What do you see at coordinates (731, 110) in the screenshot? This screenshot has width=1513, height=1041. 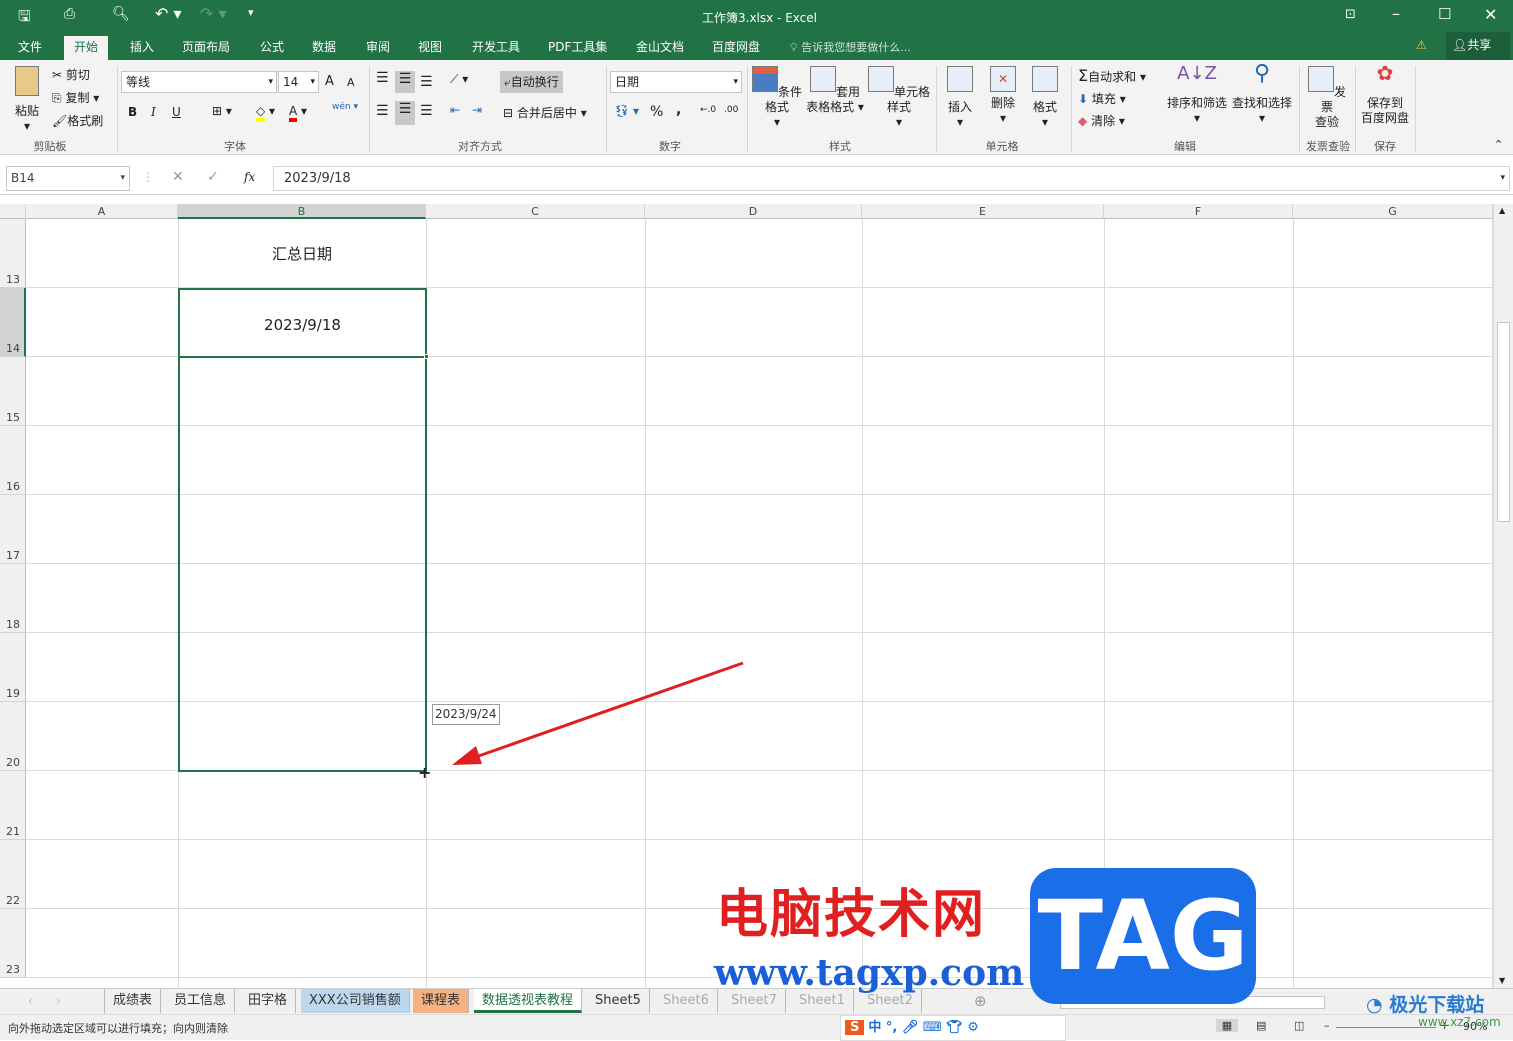 I see `decrease-decimal-button: .00` at bounding box center [731, 110].